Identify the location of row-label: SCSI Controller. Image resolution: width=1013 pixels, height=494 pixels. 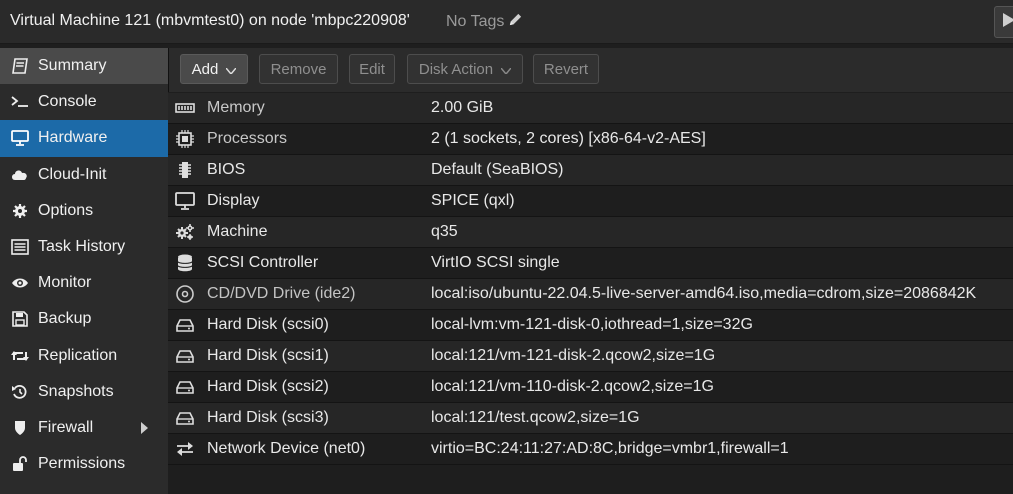
(263, 262).